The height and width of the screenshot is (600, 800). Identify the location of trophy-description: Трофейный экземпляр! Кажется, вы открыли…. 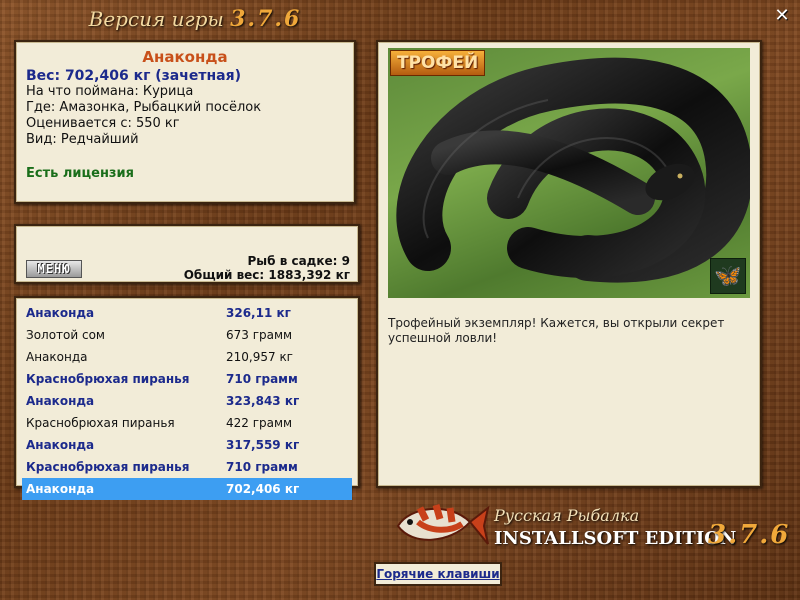
(556, 330).